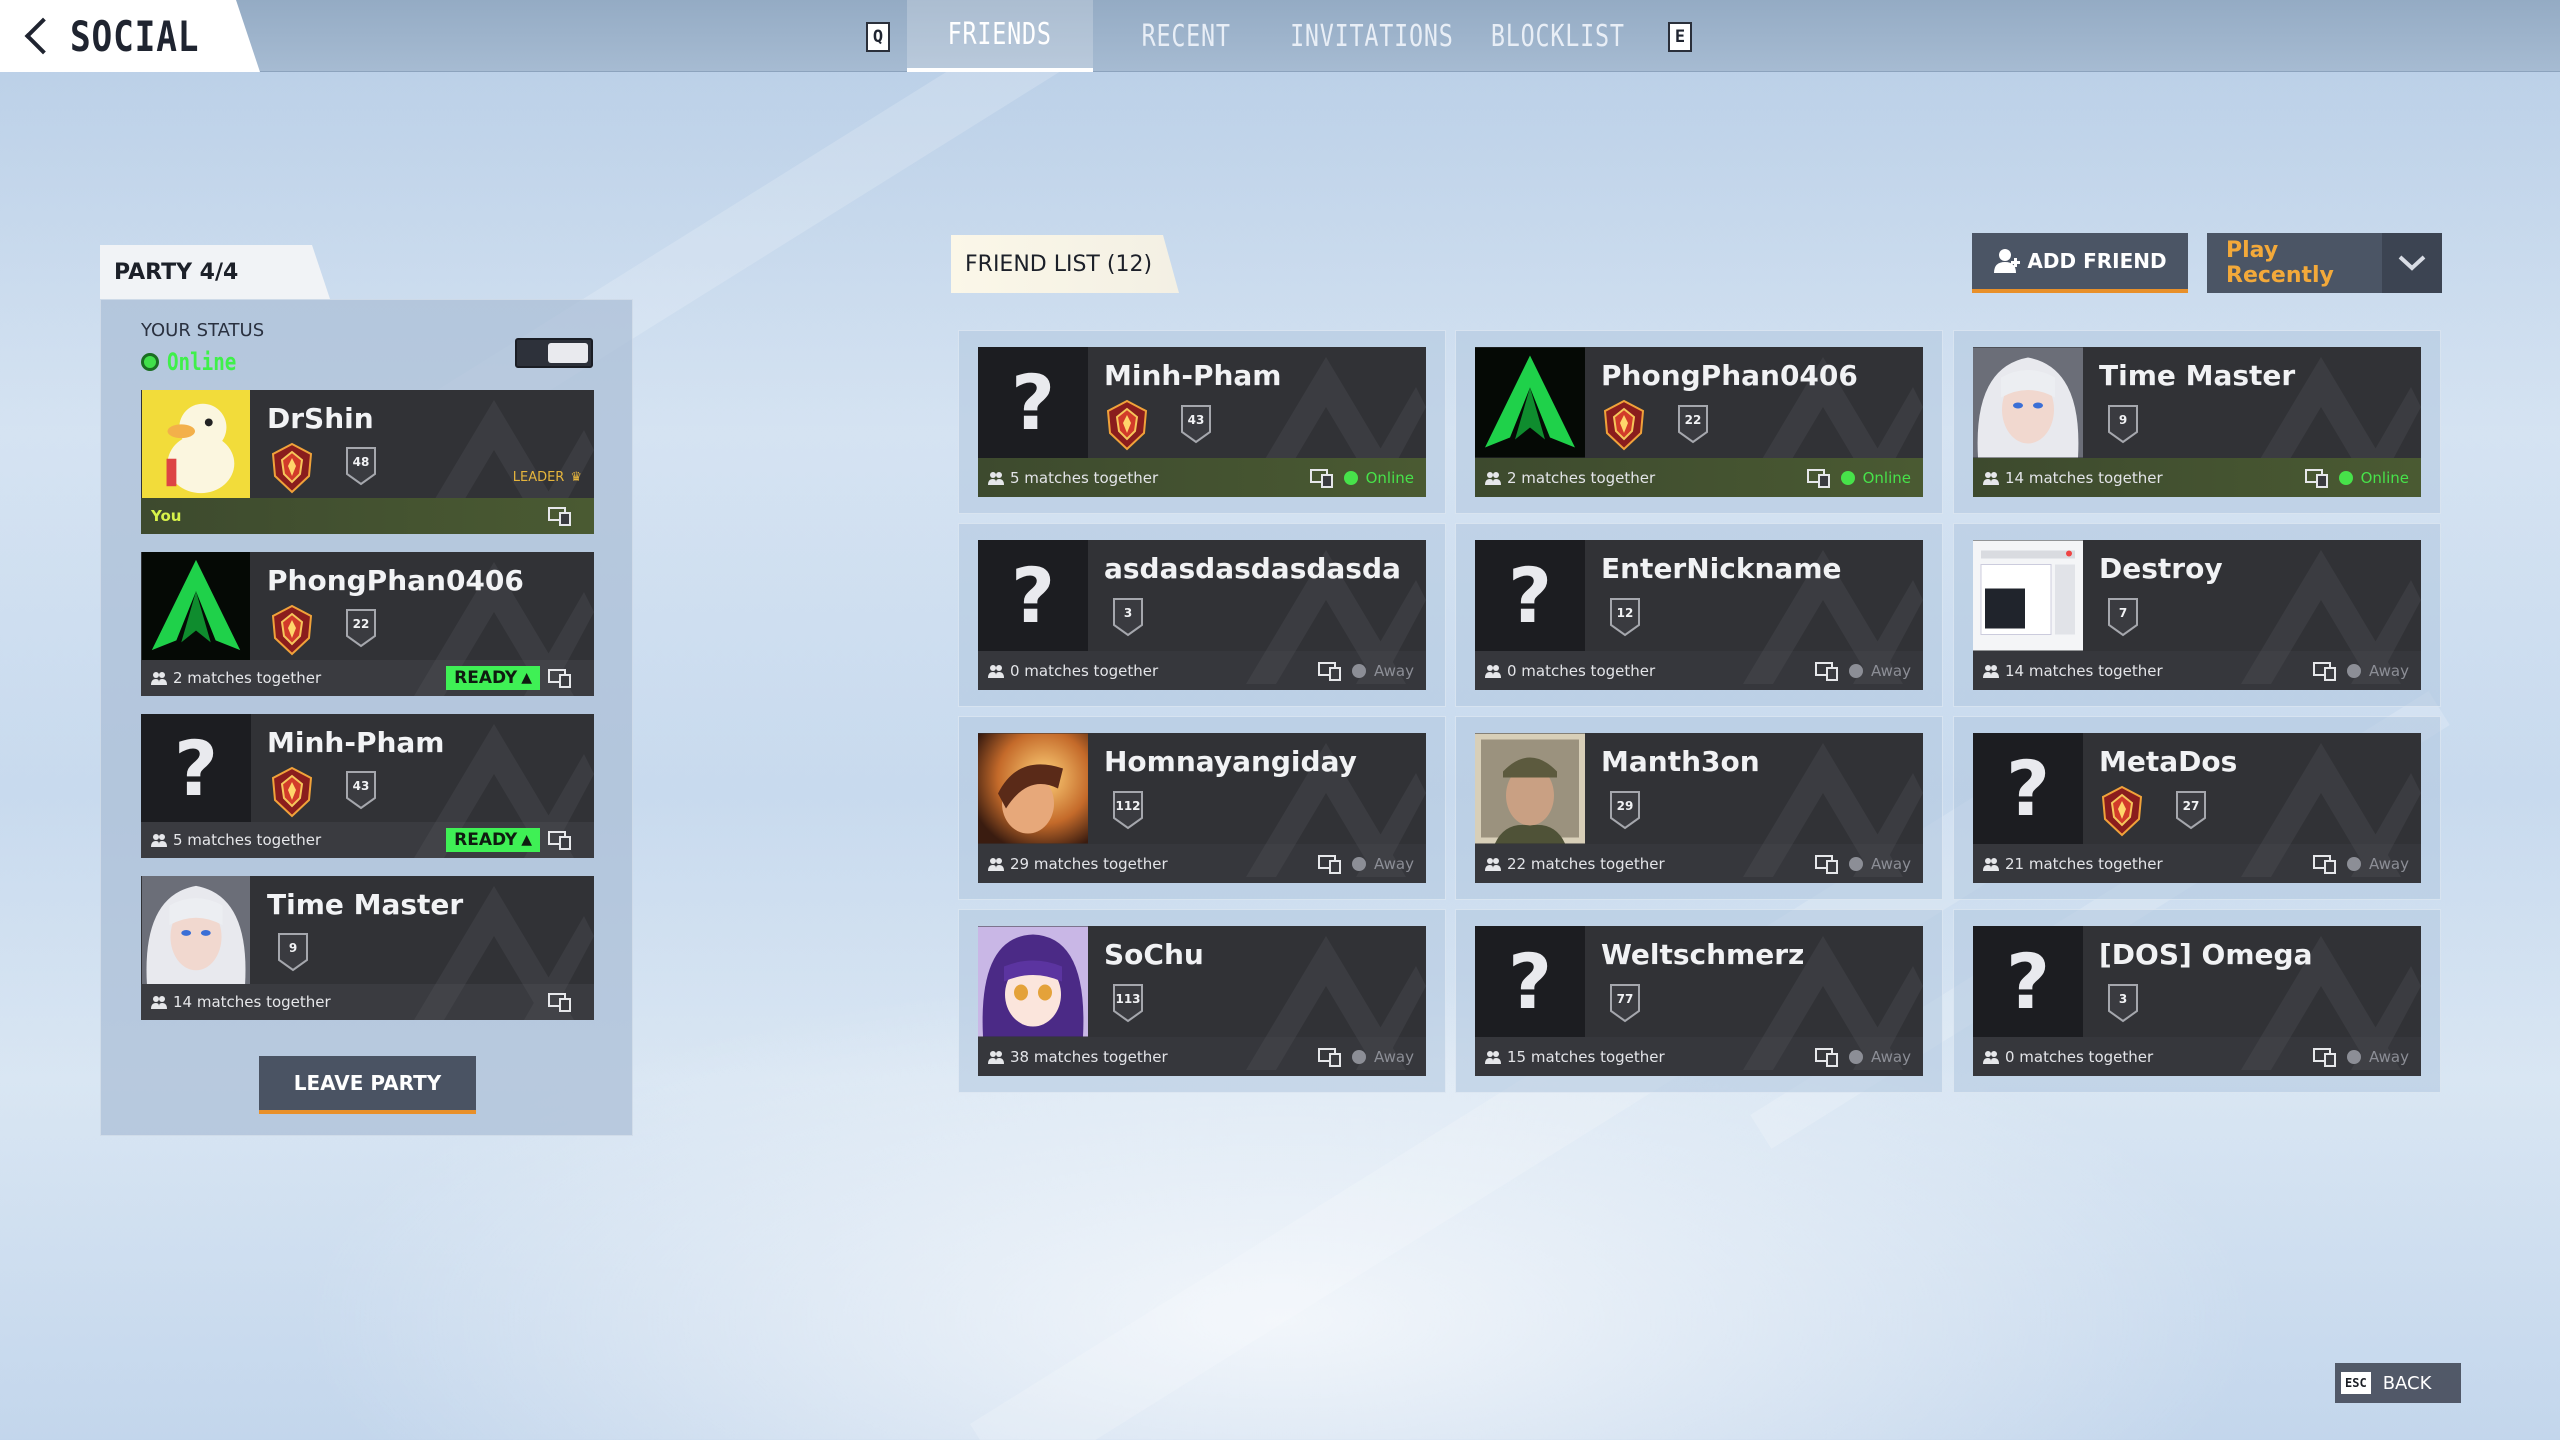  What do you see at coordinates (2407, 1383) in the screenshot?
I see `back-label: BACK` at bounding box center [2407, 1383].